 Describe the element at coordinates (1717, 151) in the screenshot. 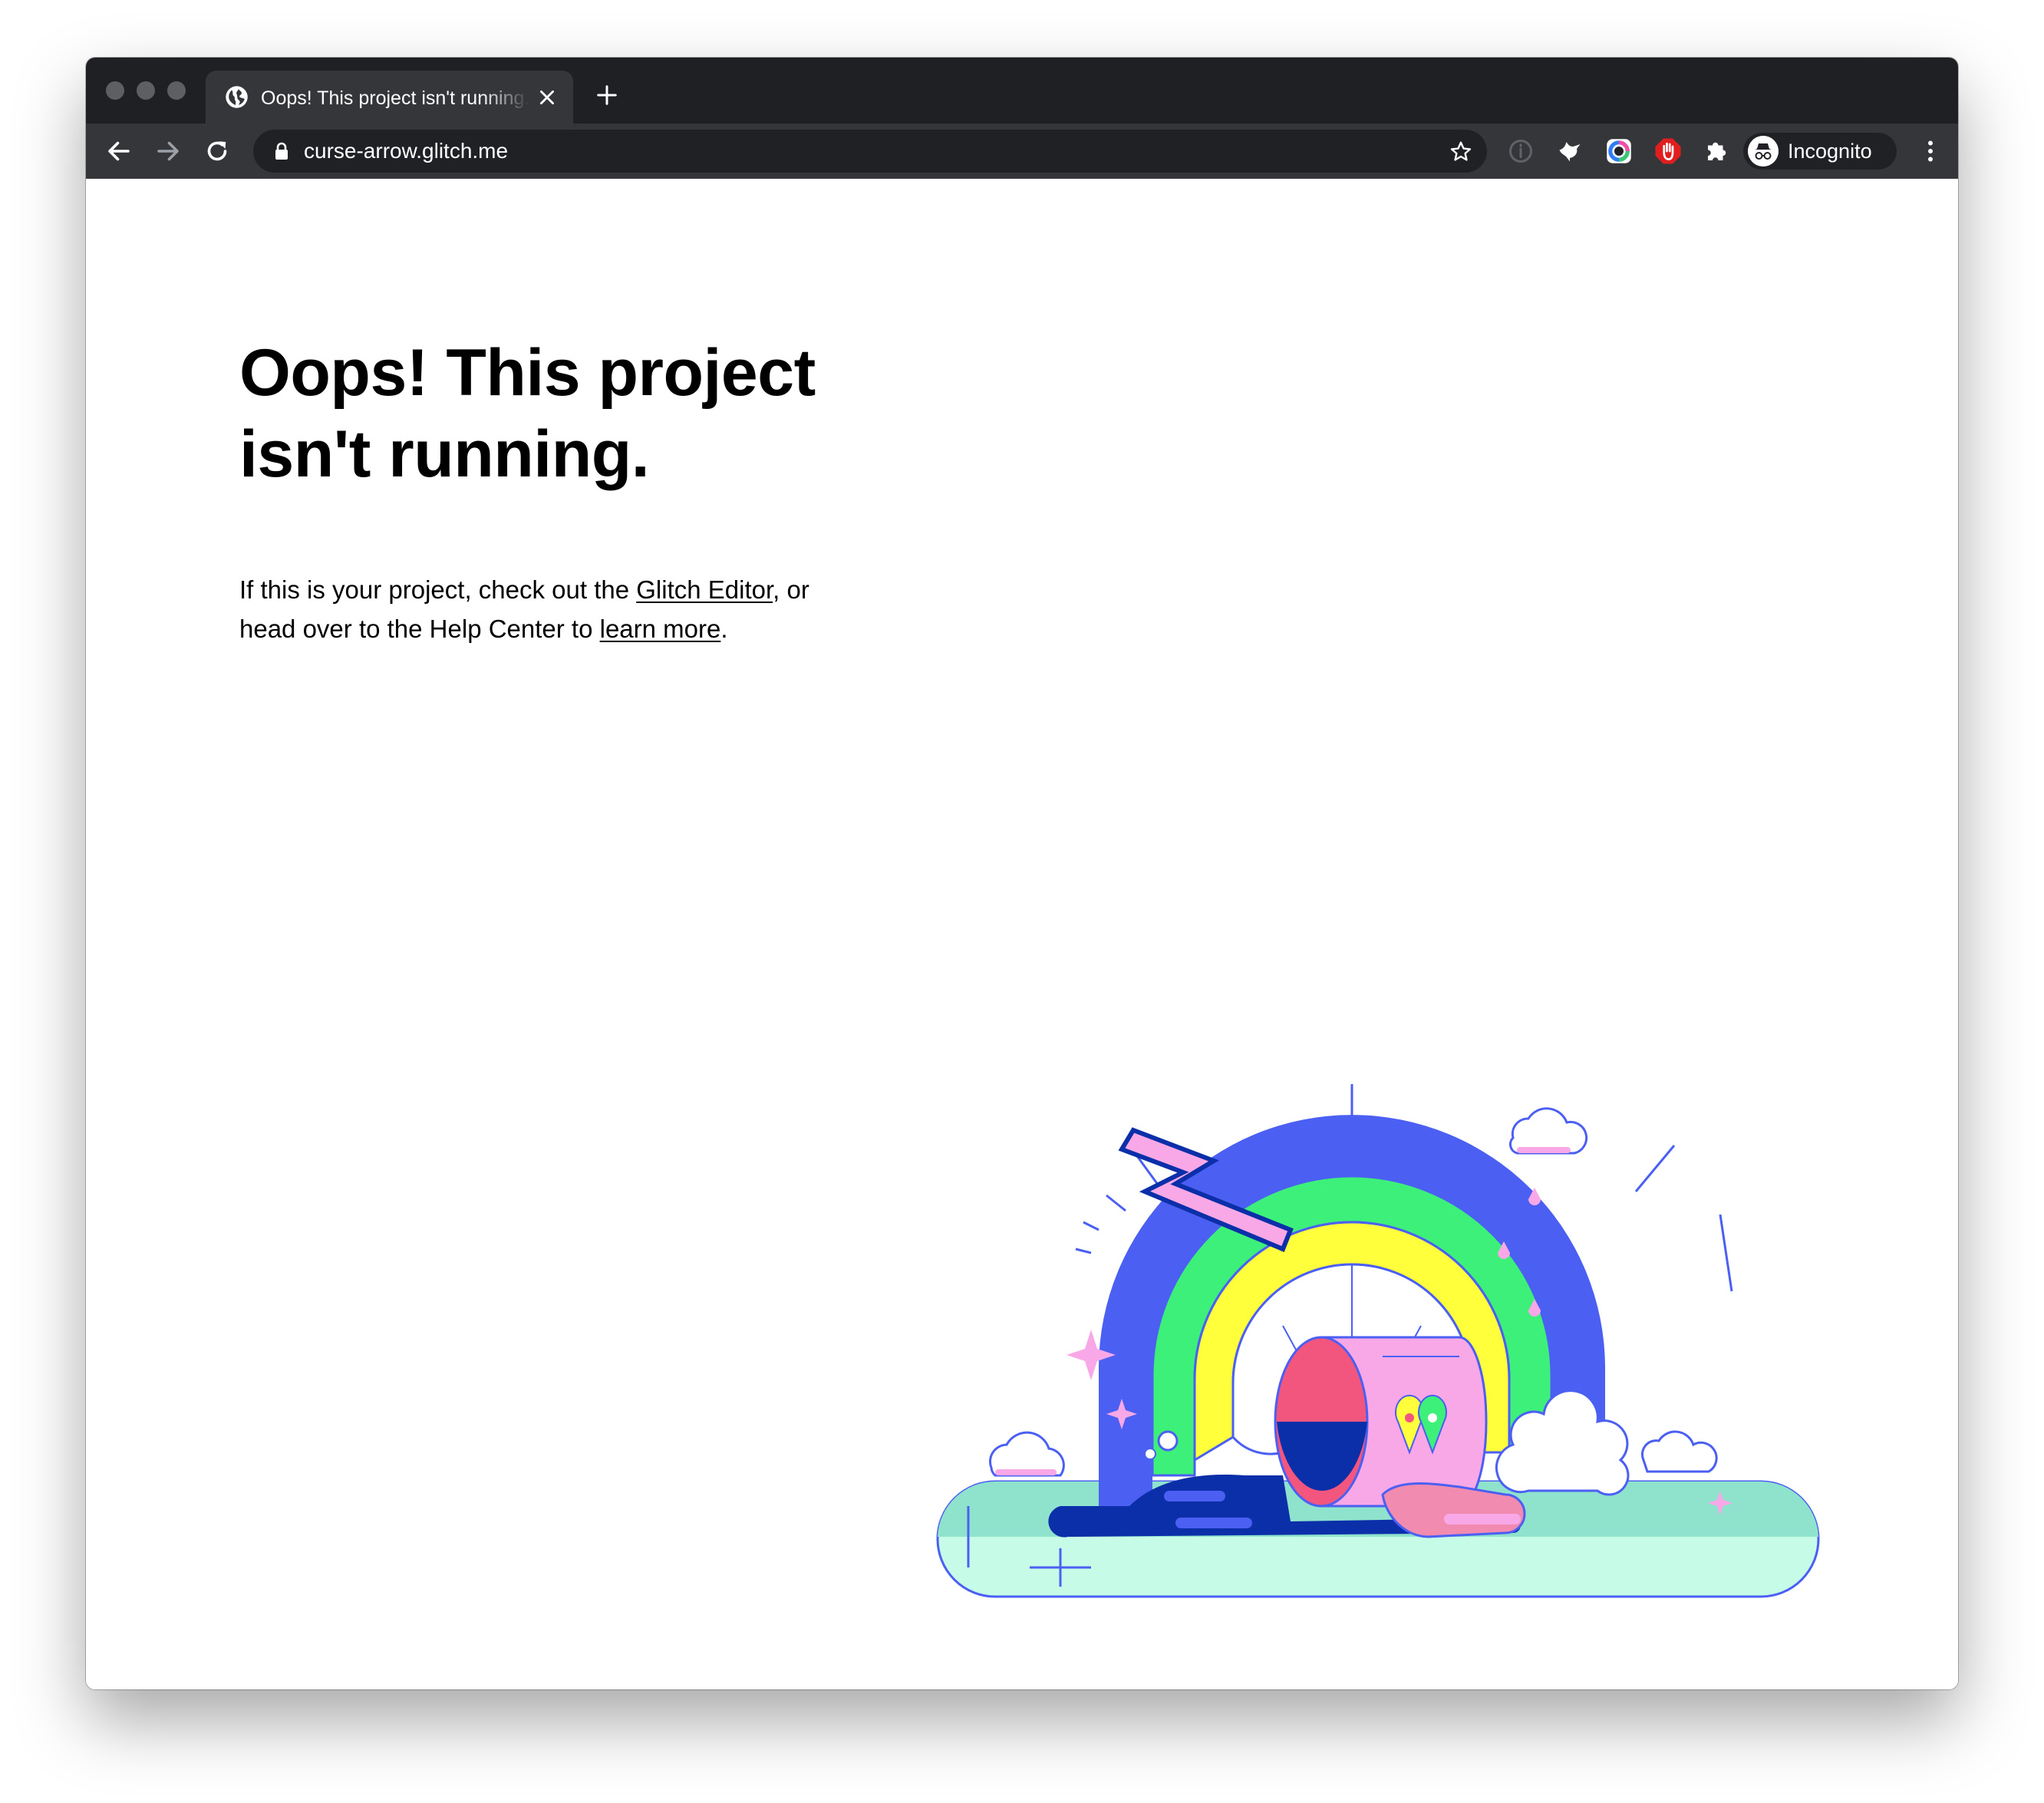

I see `puzzle-icon` at that location.